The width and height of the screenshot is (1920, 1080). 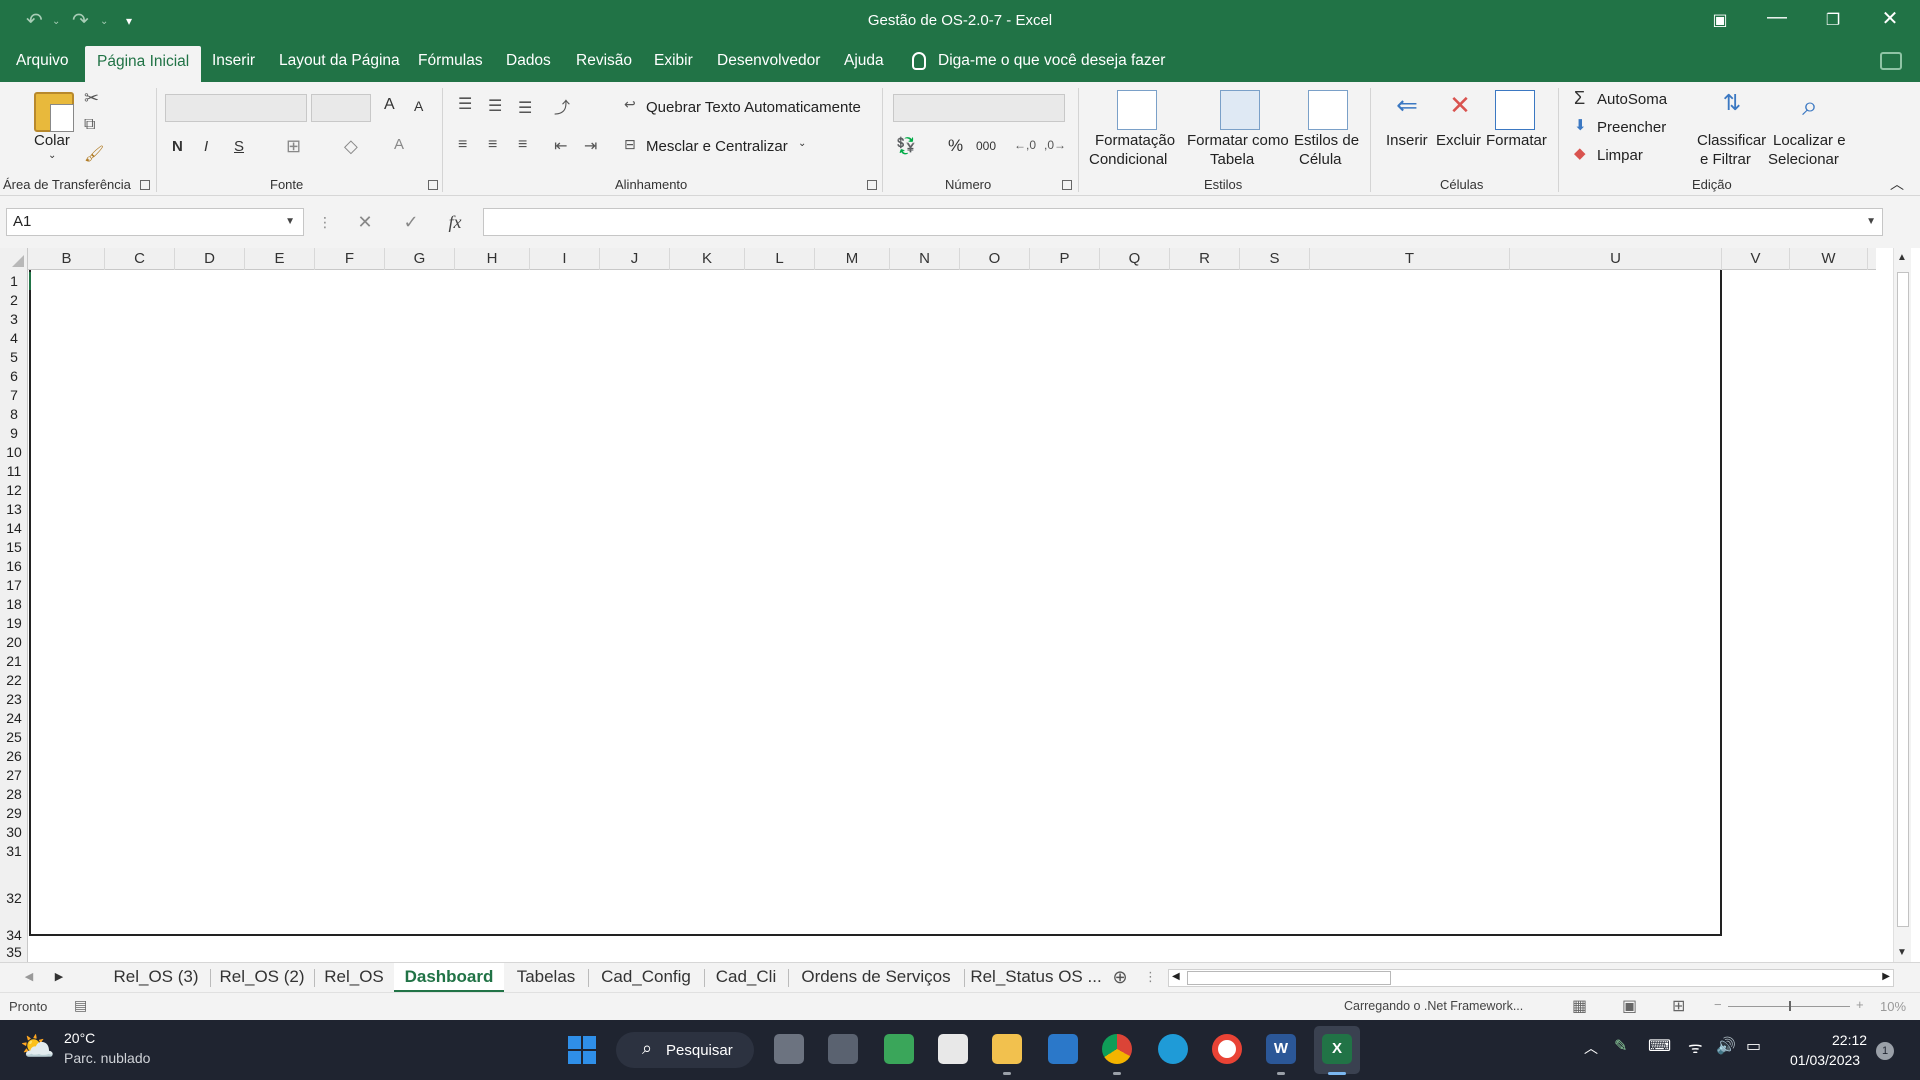 What do you see at coordinates (717, 146) in the screenshot?
I see `merge-center-button: Mesclar e Centralizar` at bounding box center [717, 146].